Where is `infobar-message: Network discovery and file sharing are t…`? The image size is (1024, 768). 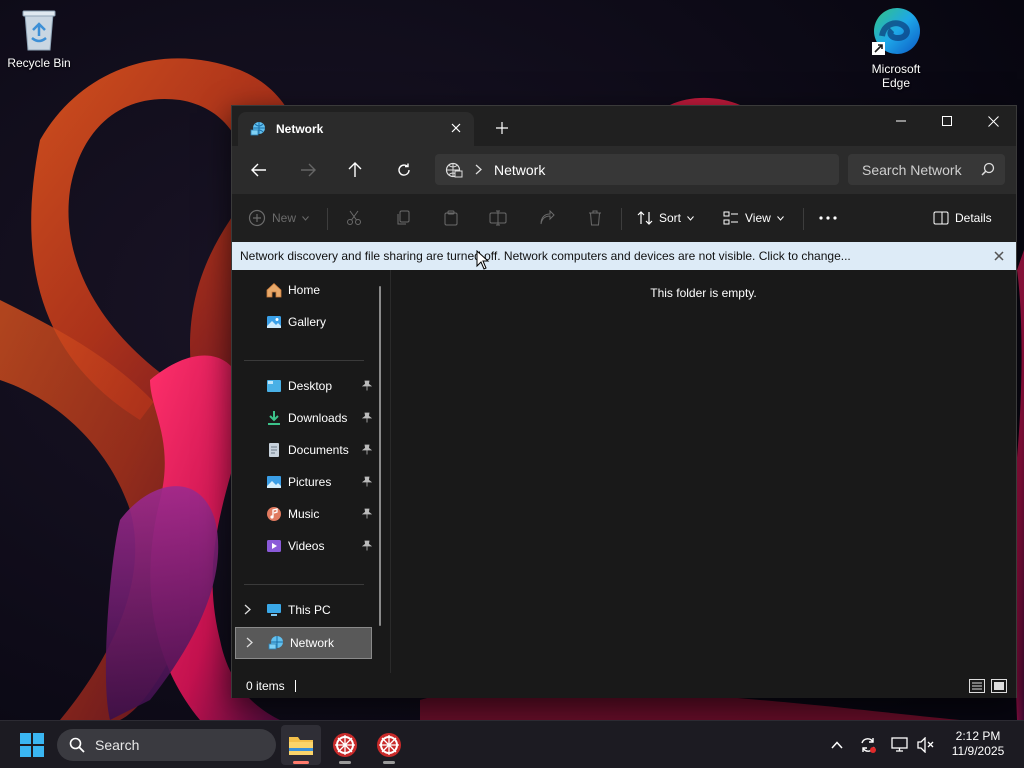
infobar-message: Network discovery and file sharing are t… is located at coordinates (545, 256).